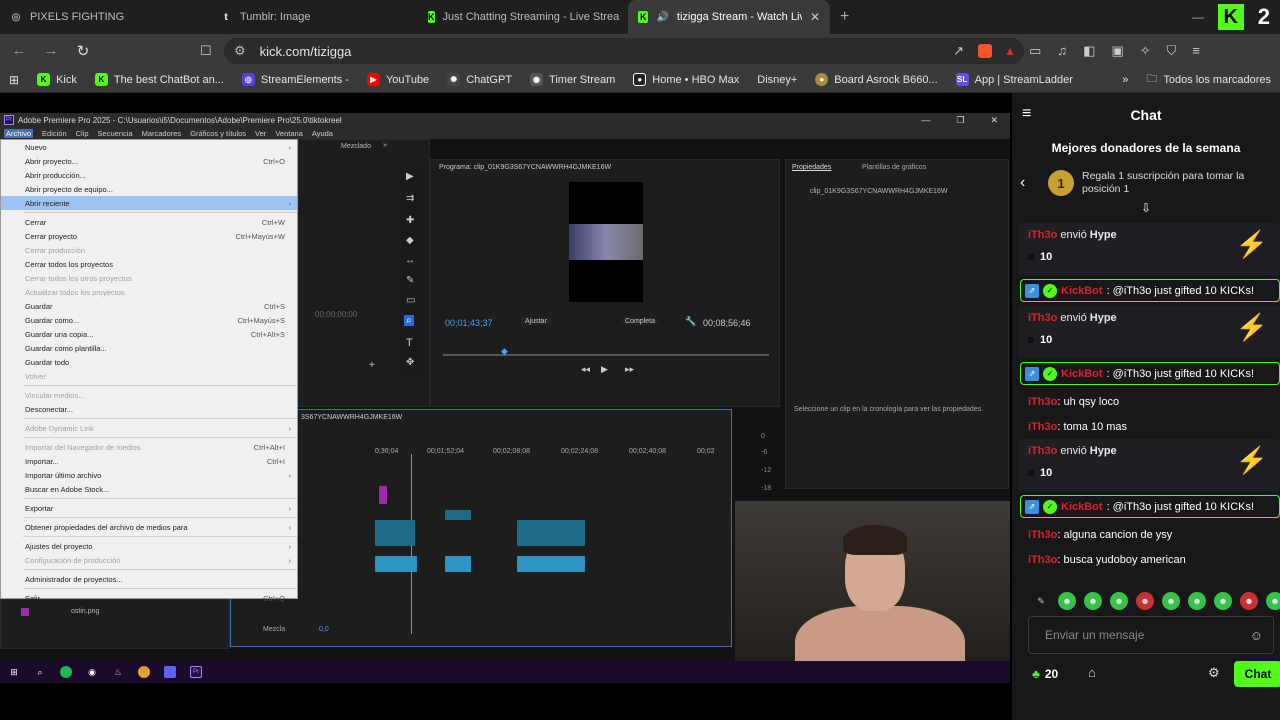  What do you see at coordinates (985, 51) in the screenshot?
I see `brave-shield-icon` at bounding box center [985, 51].